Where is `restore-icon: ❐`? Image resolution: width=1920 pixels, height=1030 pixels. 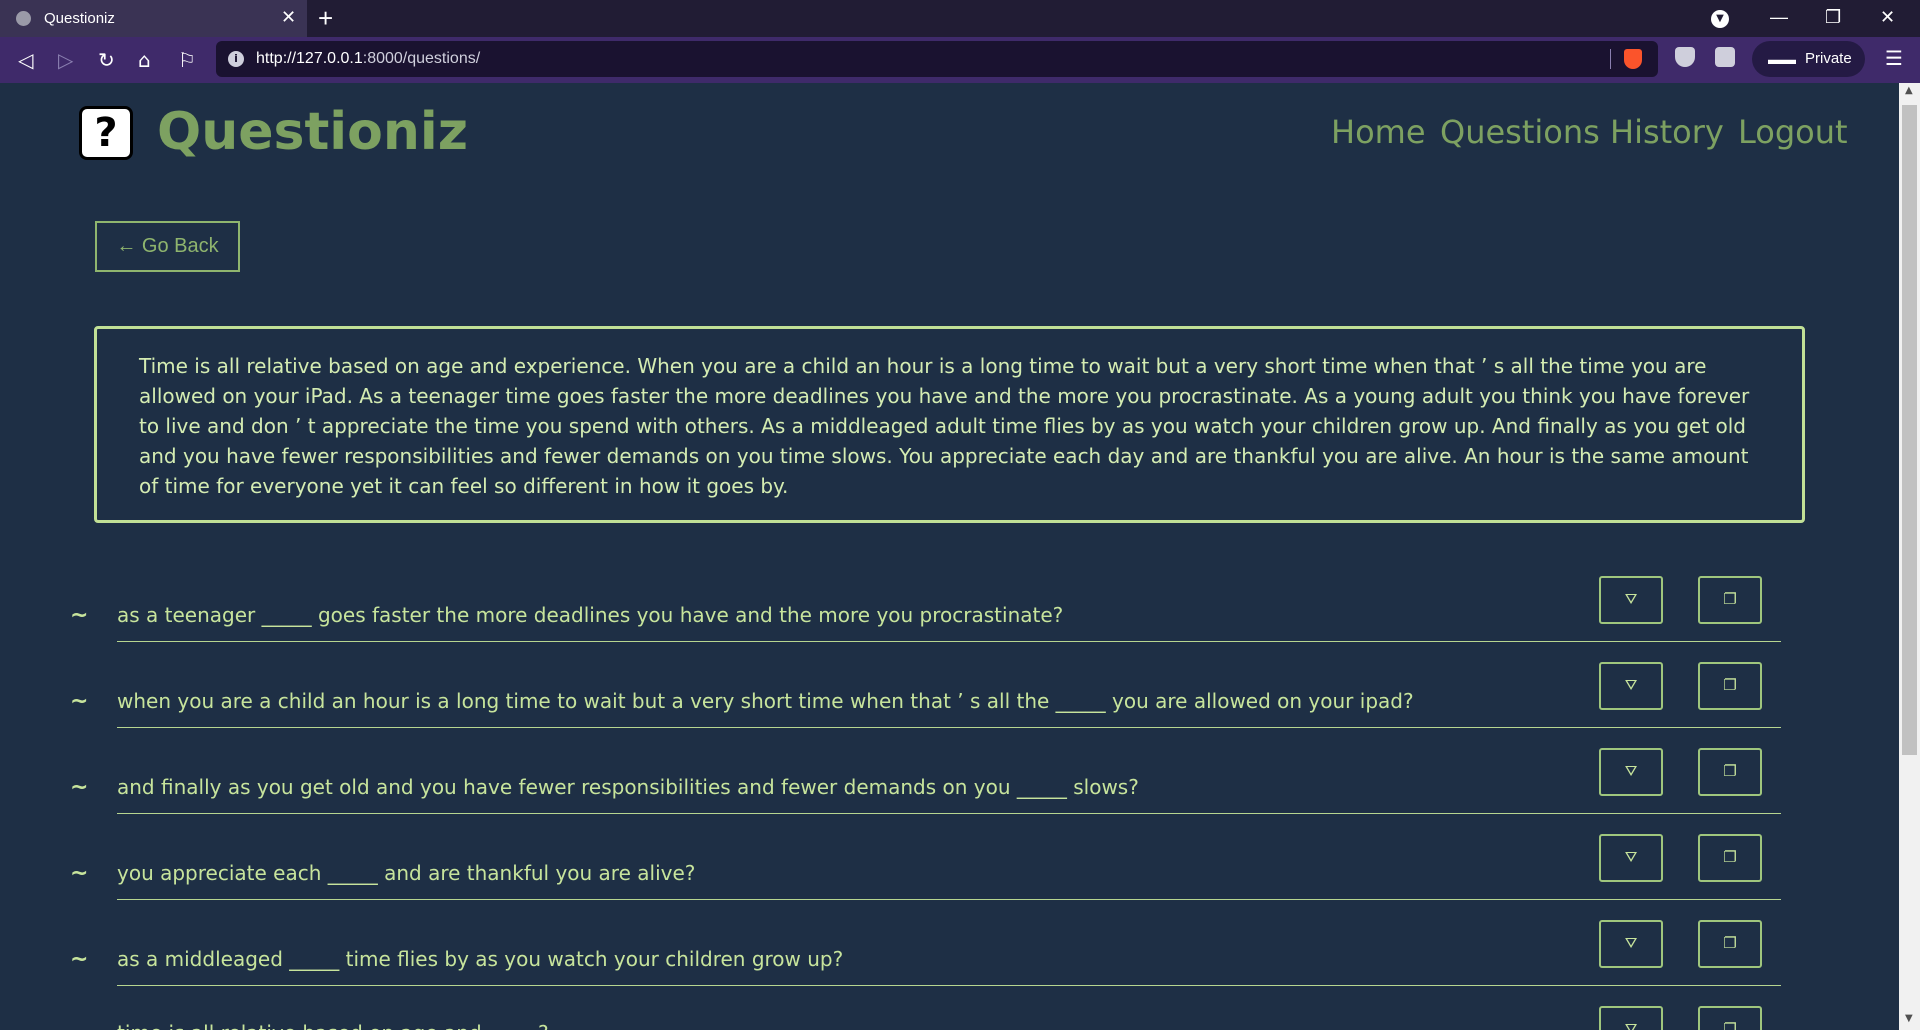 restore-icon: ❐ is located at coordinates (1833, 17).